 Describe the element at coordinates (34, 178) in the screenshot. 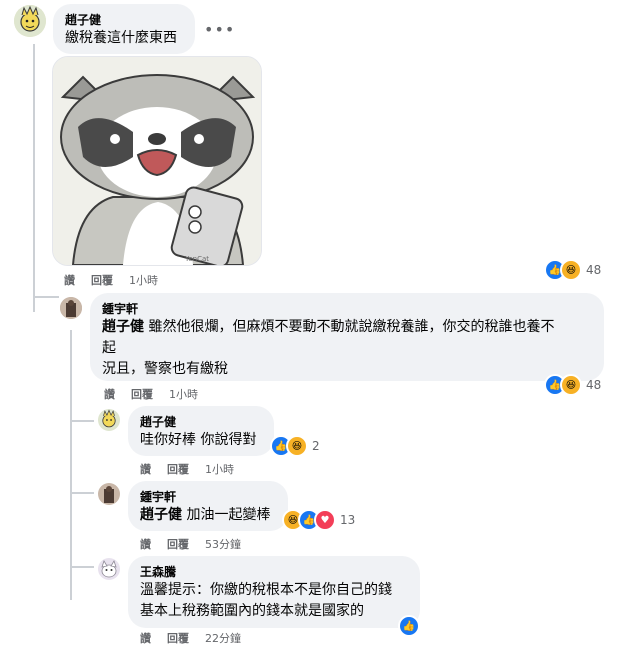

I see `thread-line` at that location.